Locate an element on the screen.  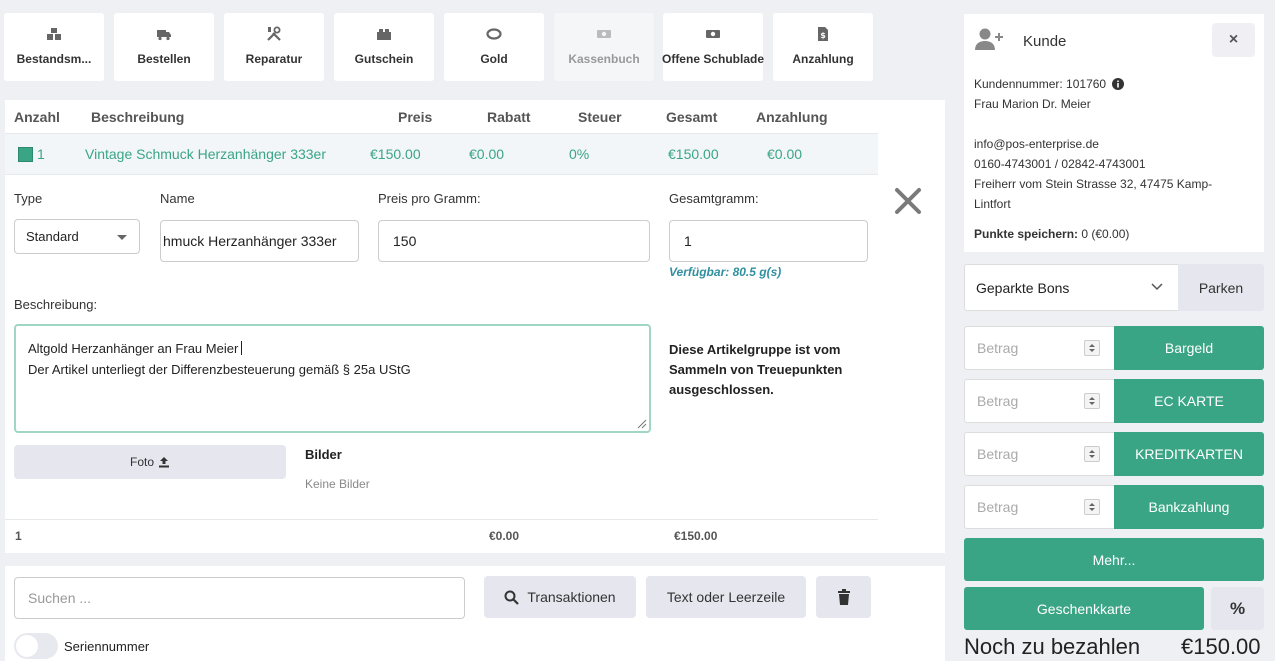
close-editor-icon is located at coordinates (908, 201).